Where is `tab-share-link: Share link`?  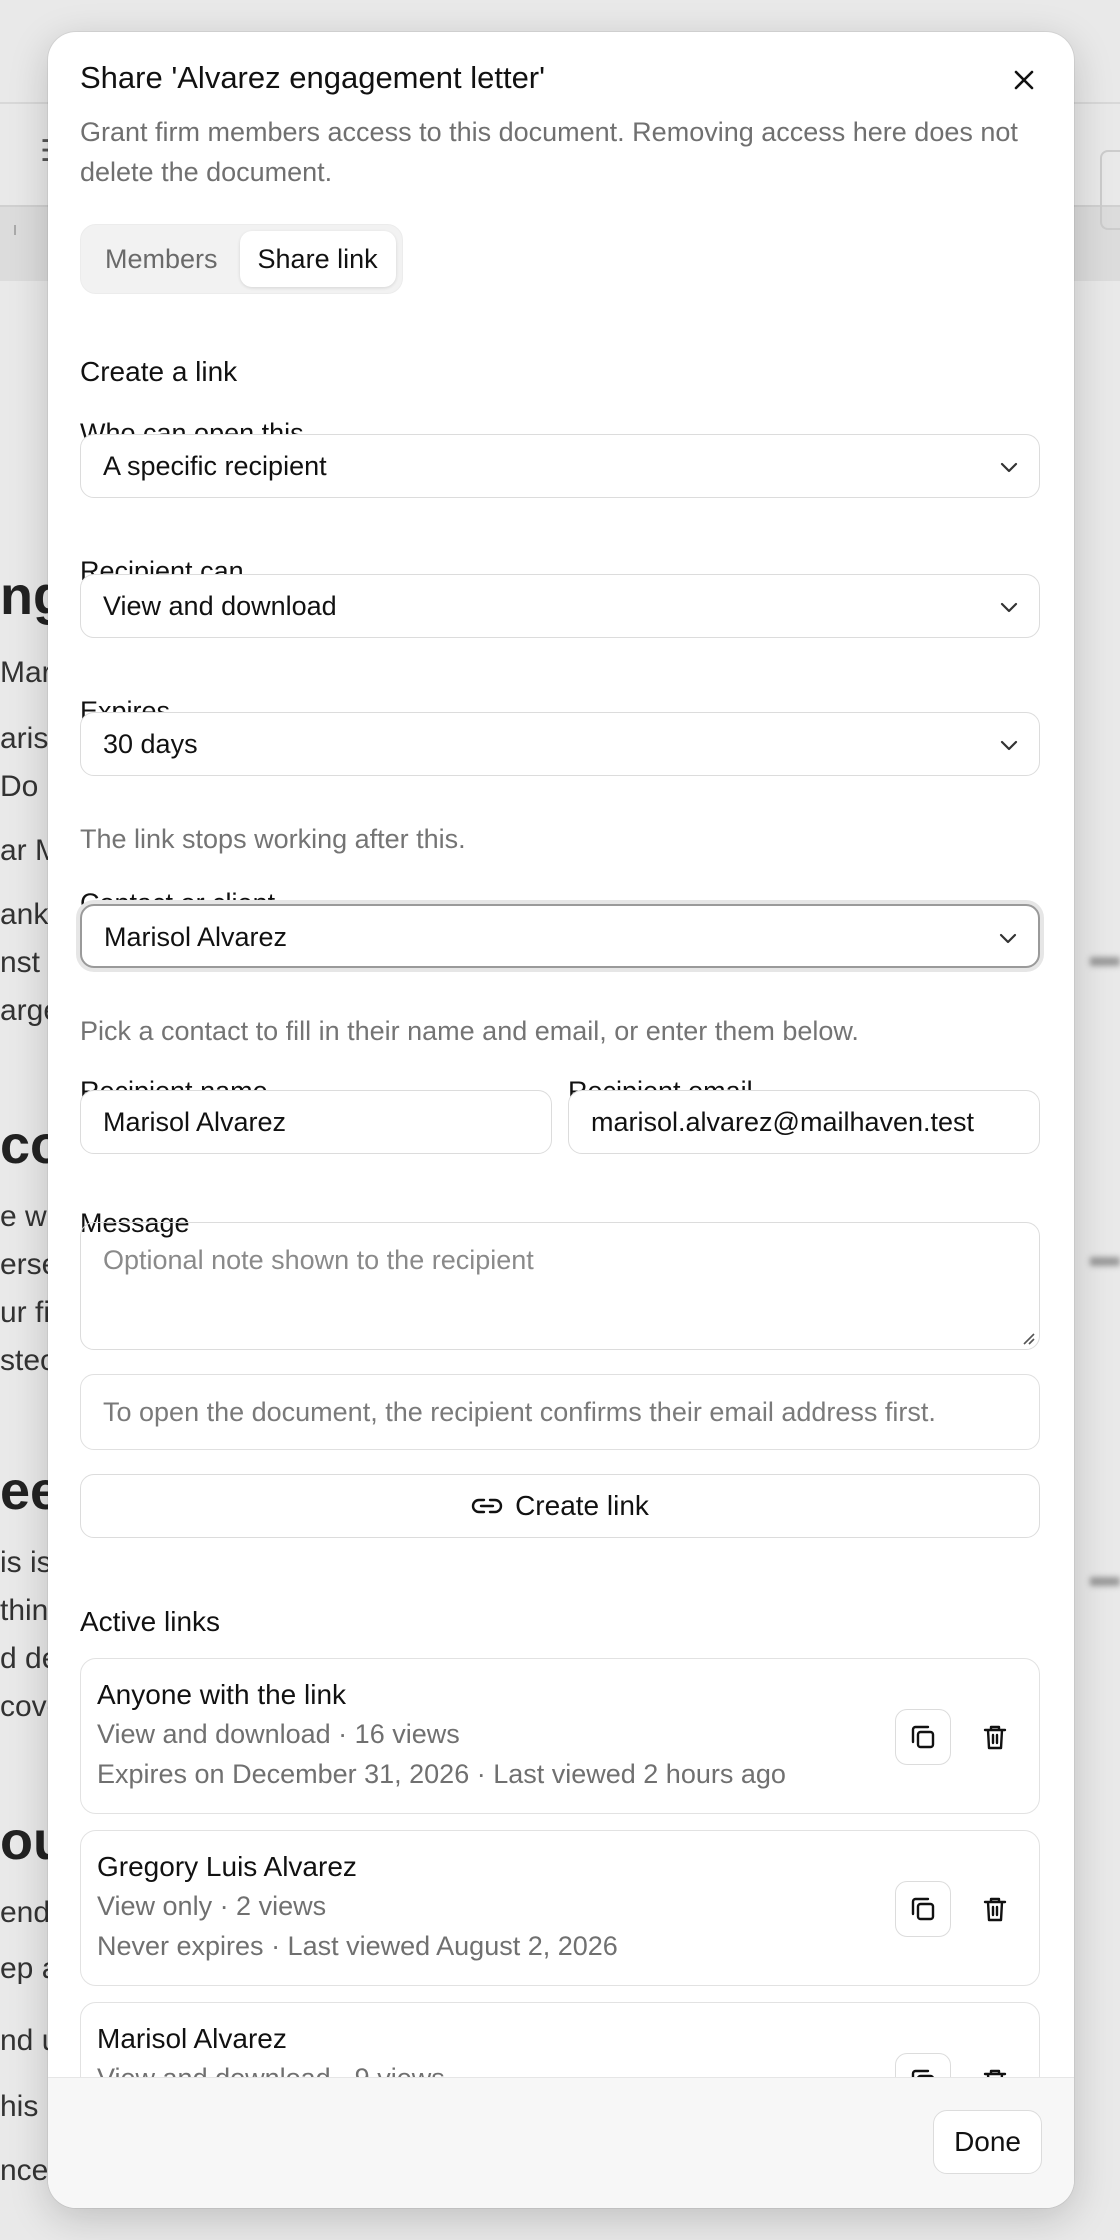 tab-share-link: Share link is located at coordinates (317, 259).